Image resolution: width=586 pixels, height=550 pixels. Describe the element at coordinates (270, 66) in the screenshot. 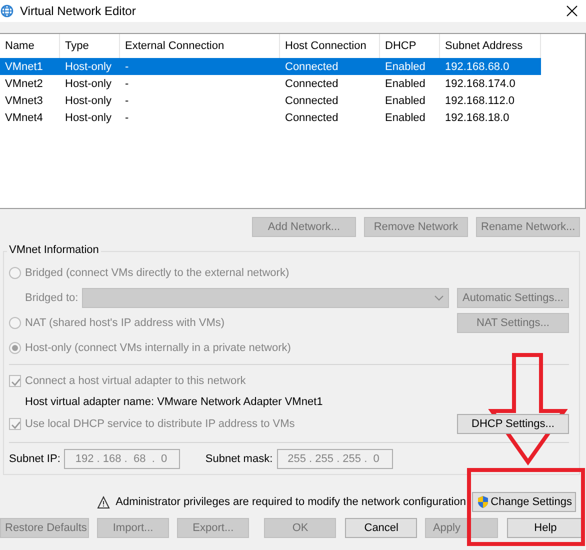

I see `table-row: VMnet1 Host-only - Connected Enabled 192.168.68.0` at that location.